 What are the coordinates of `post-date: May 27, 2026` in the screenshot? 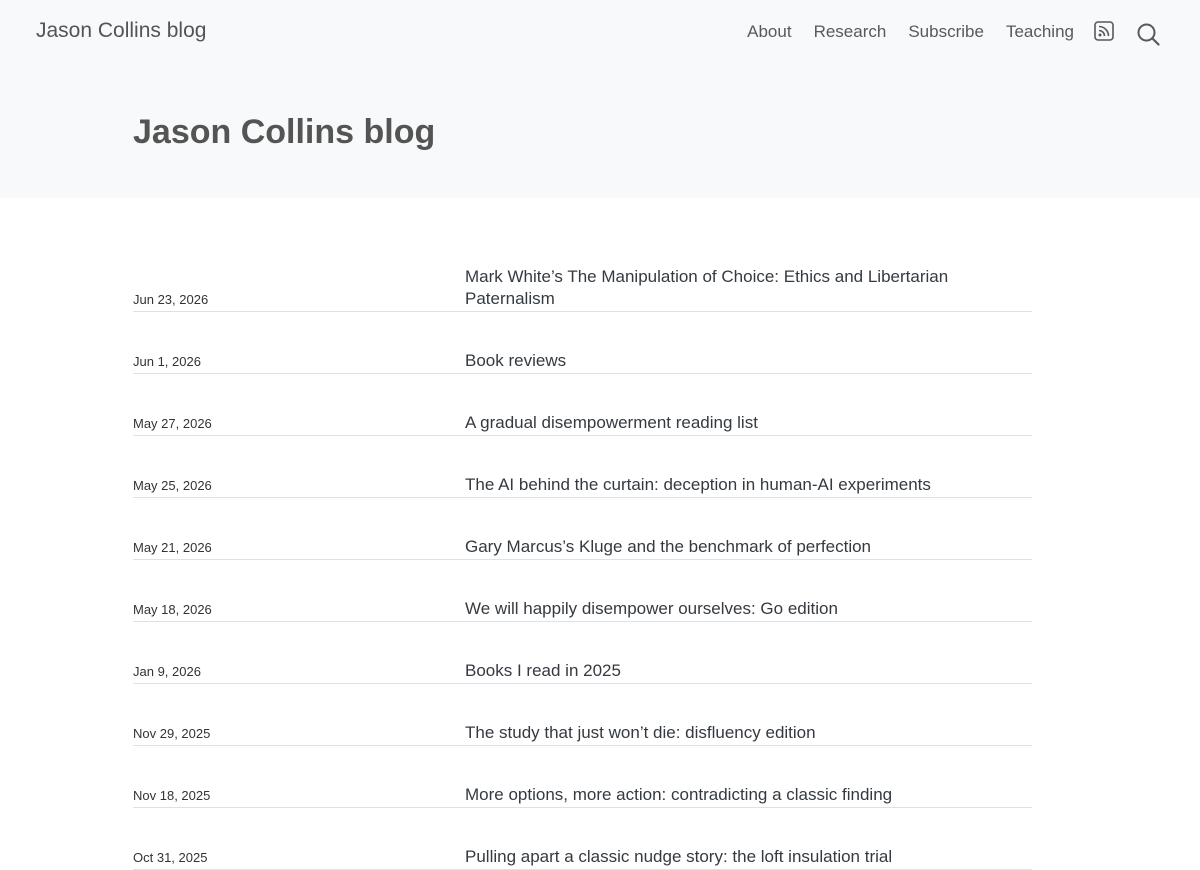 It's located at (172, 423).